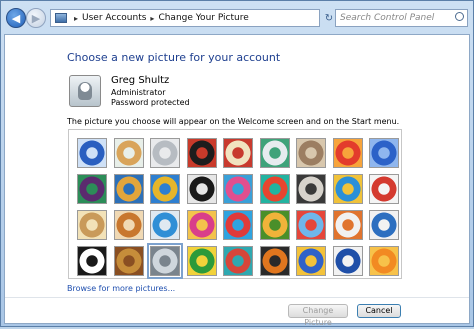  I want to click on lighthouse-icon, so click(348, 261).